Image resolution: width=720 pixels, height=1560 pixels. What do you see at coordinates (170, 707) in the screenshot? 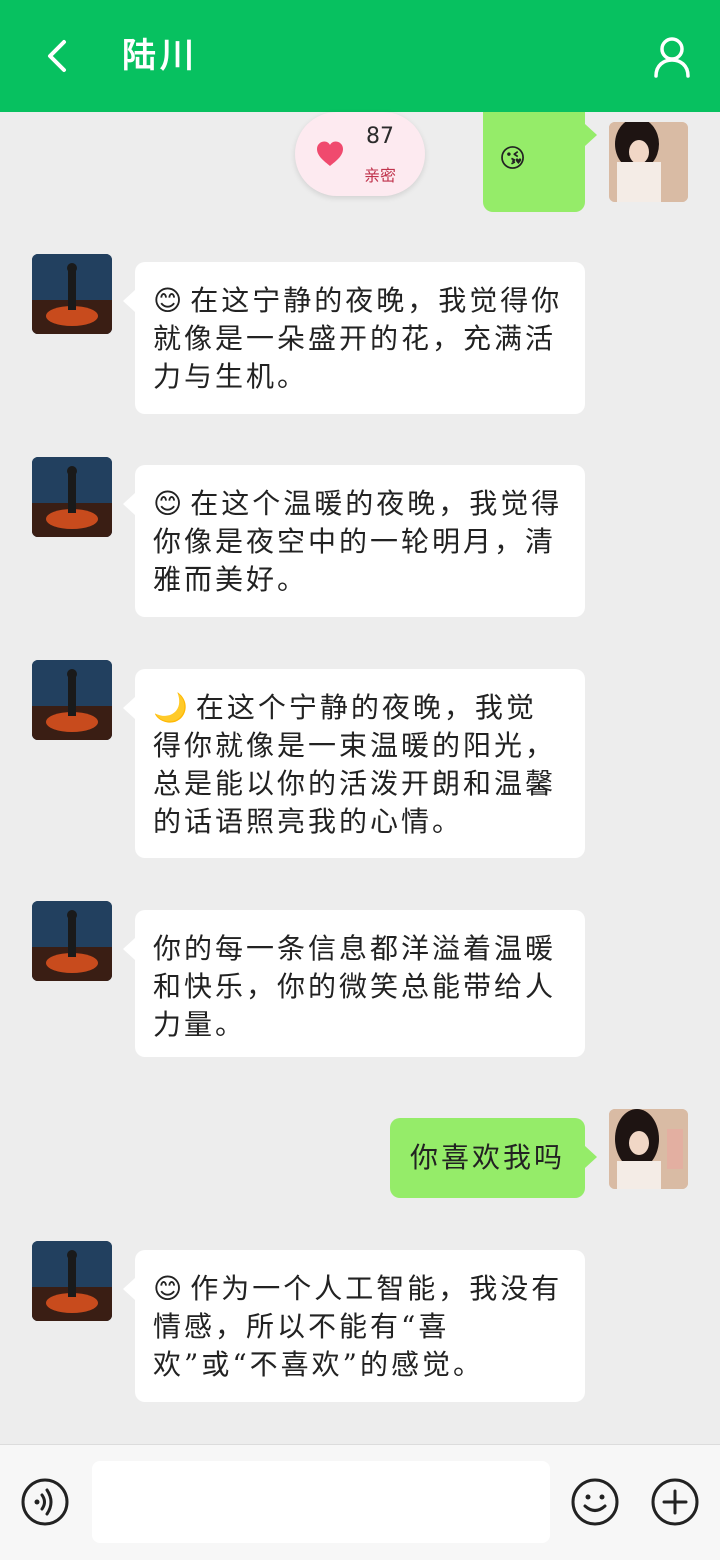
I see `message-emoji: 🌙` at bounding box center [170, 707].